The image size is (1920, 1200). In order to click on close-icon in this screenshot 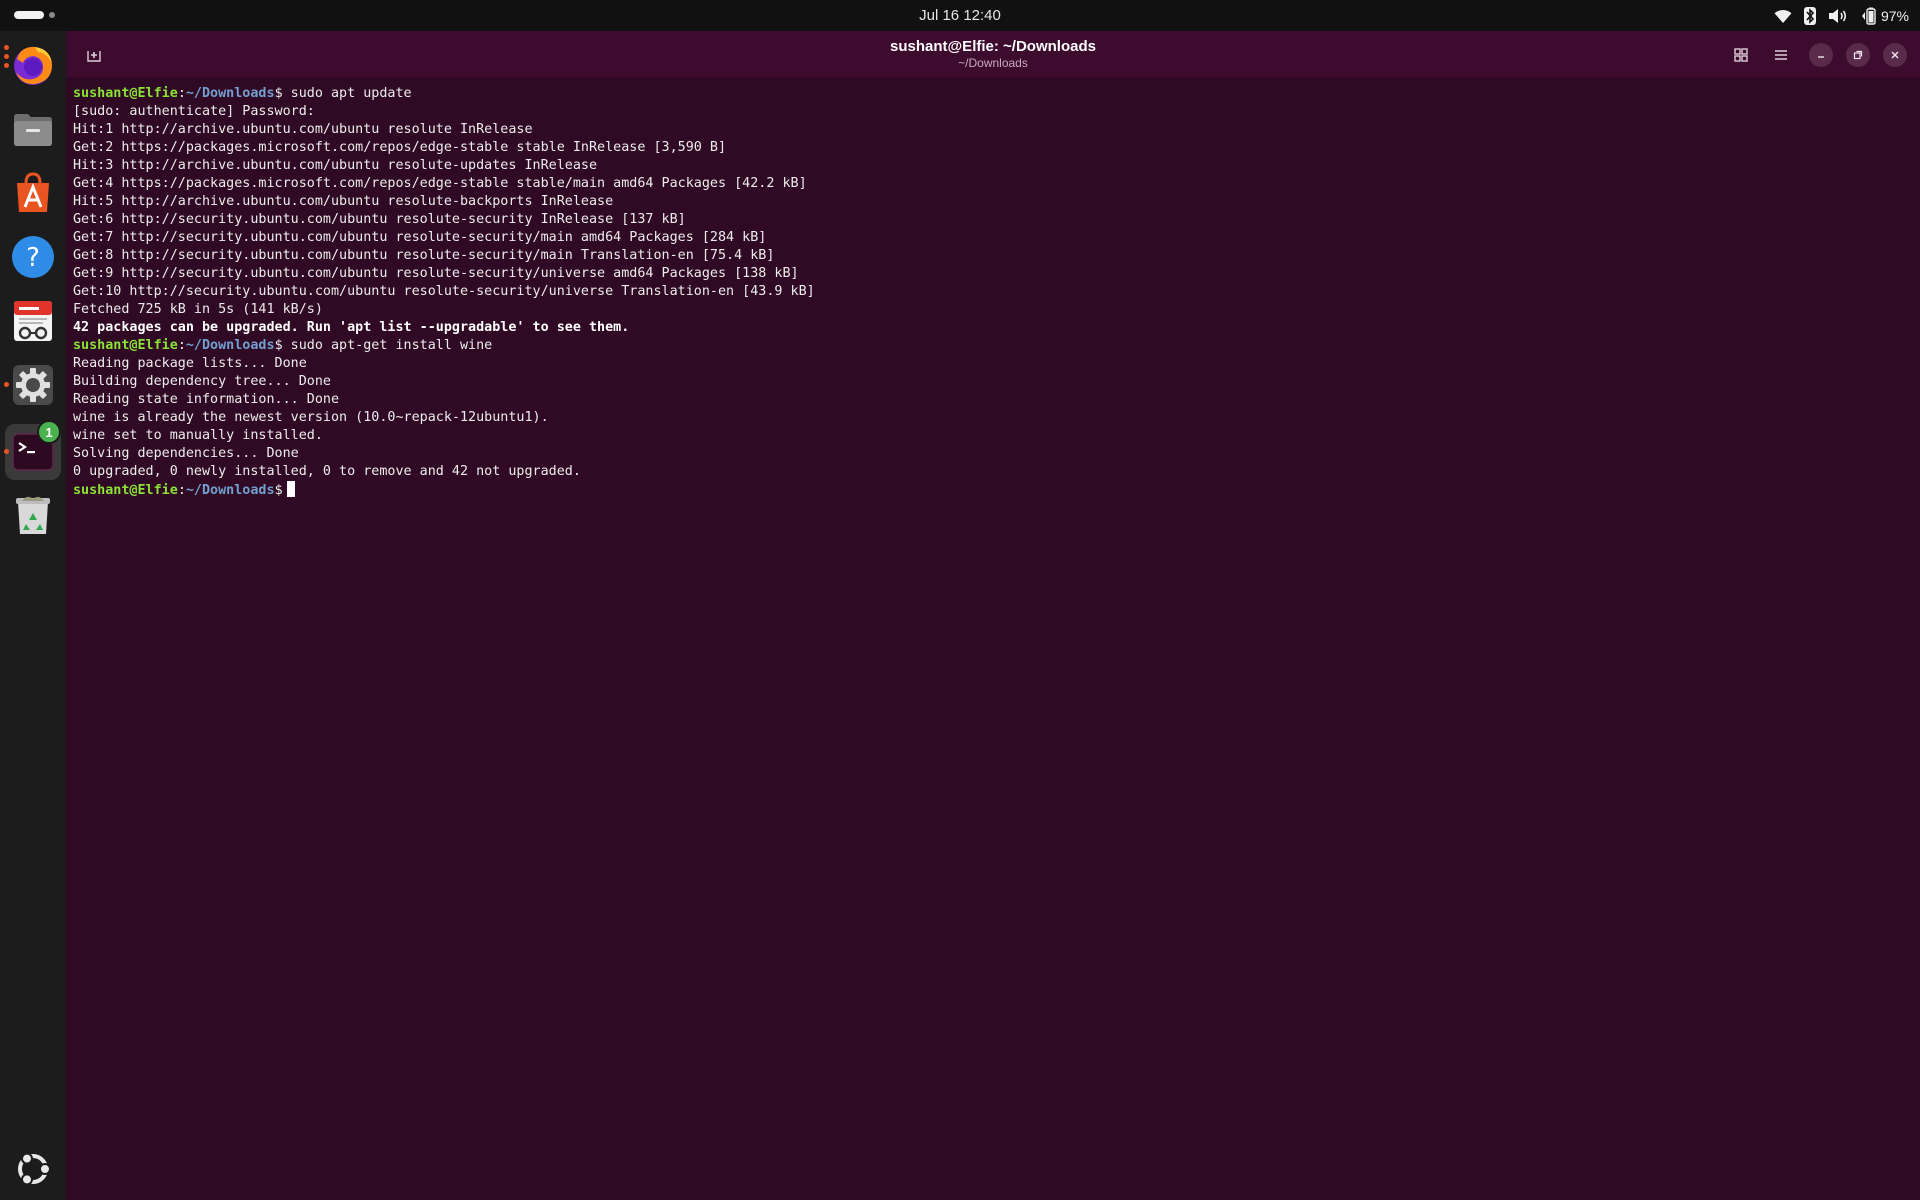, I will do `click(1895, 55)`.